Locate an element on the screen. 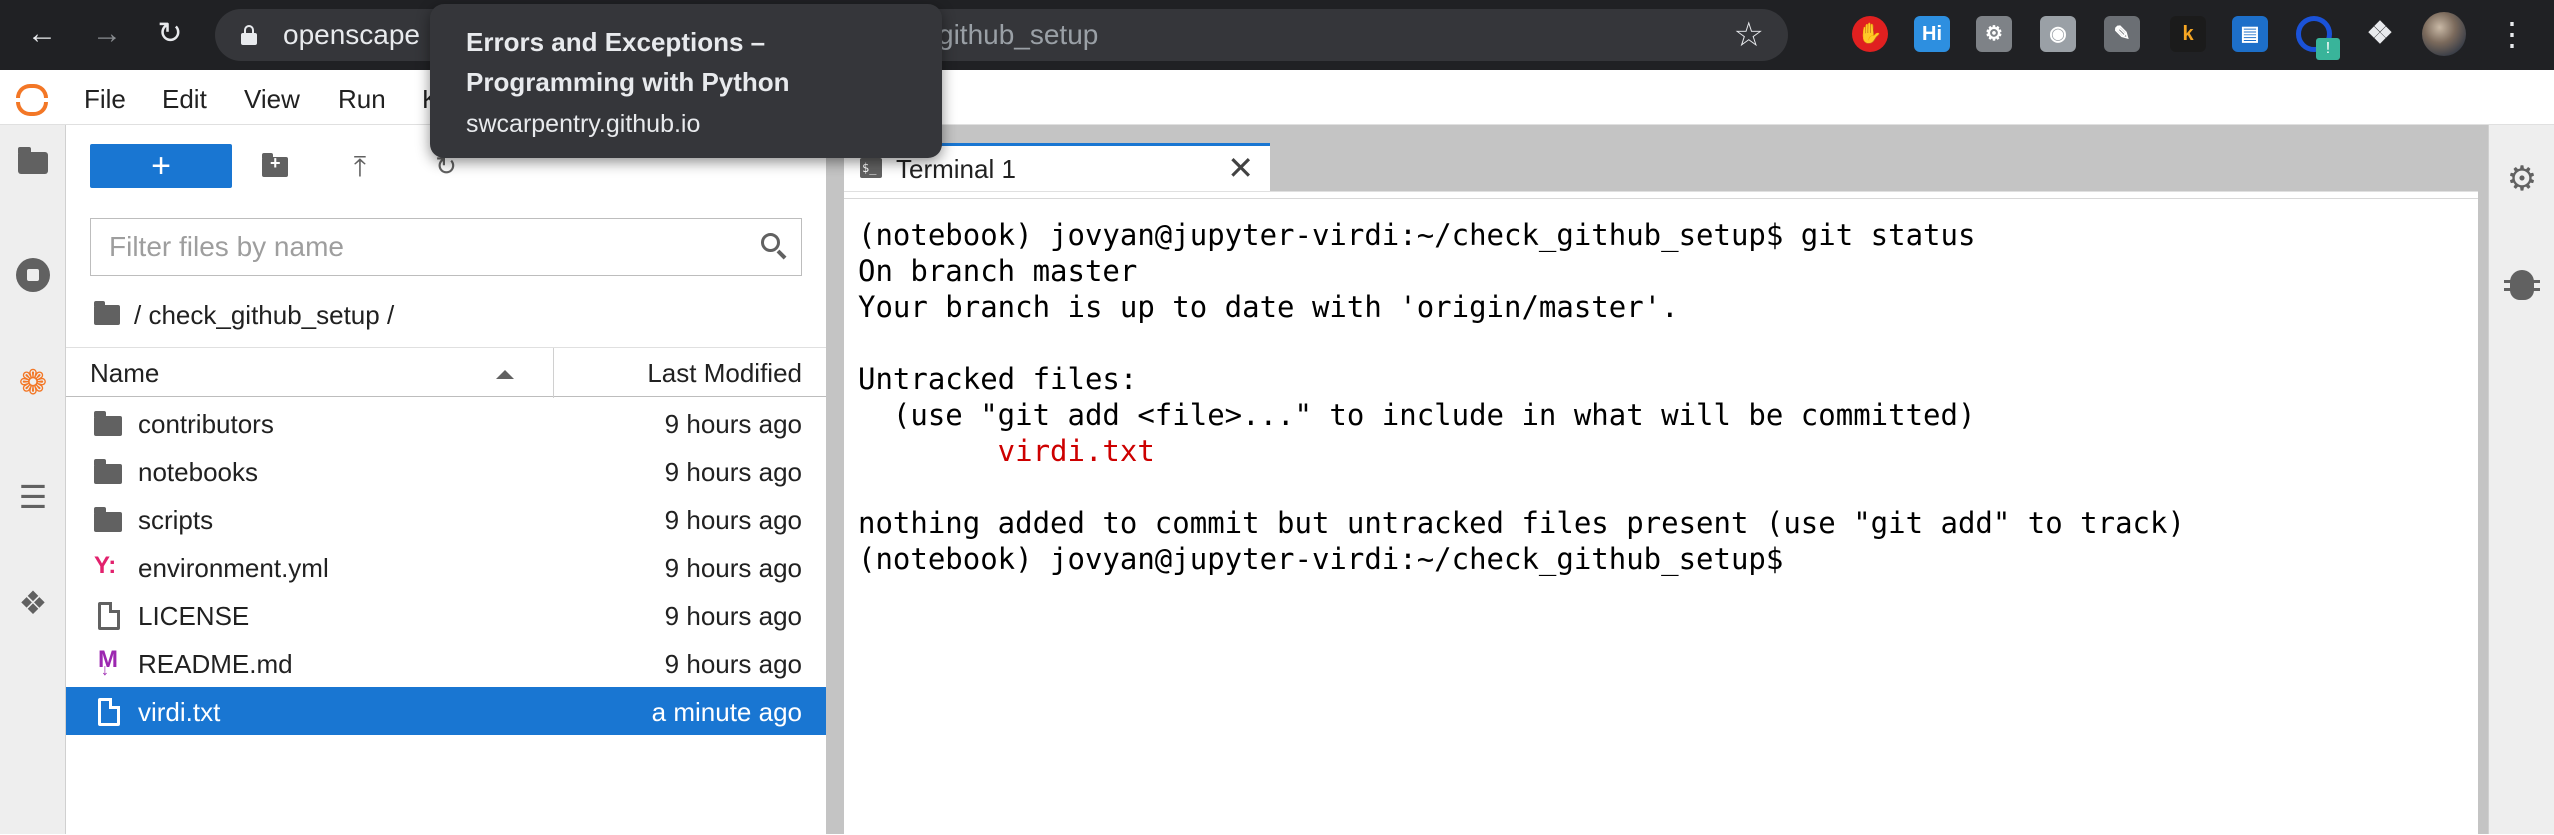 This screenshot has width=2554, height=835. menu-file: File is located at coordinates (105, 99).